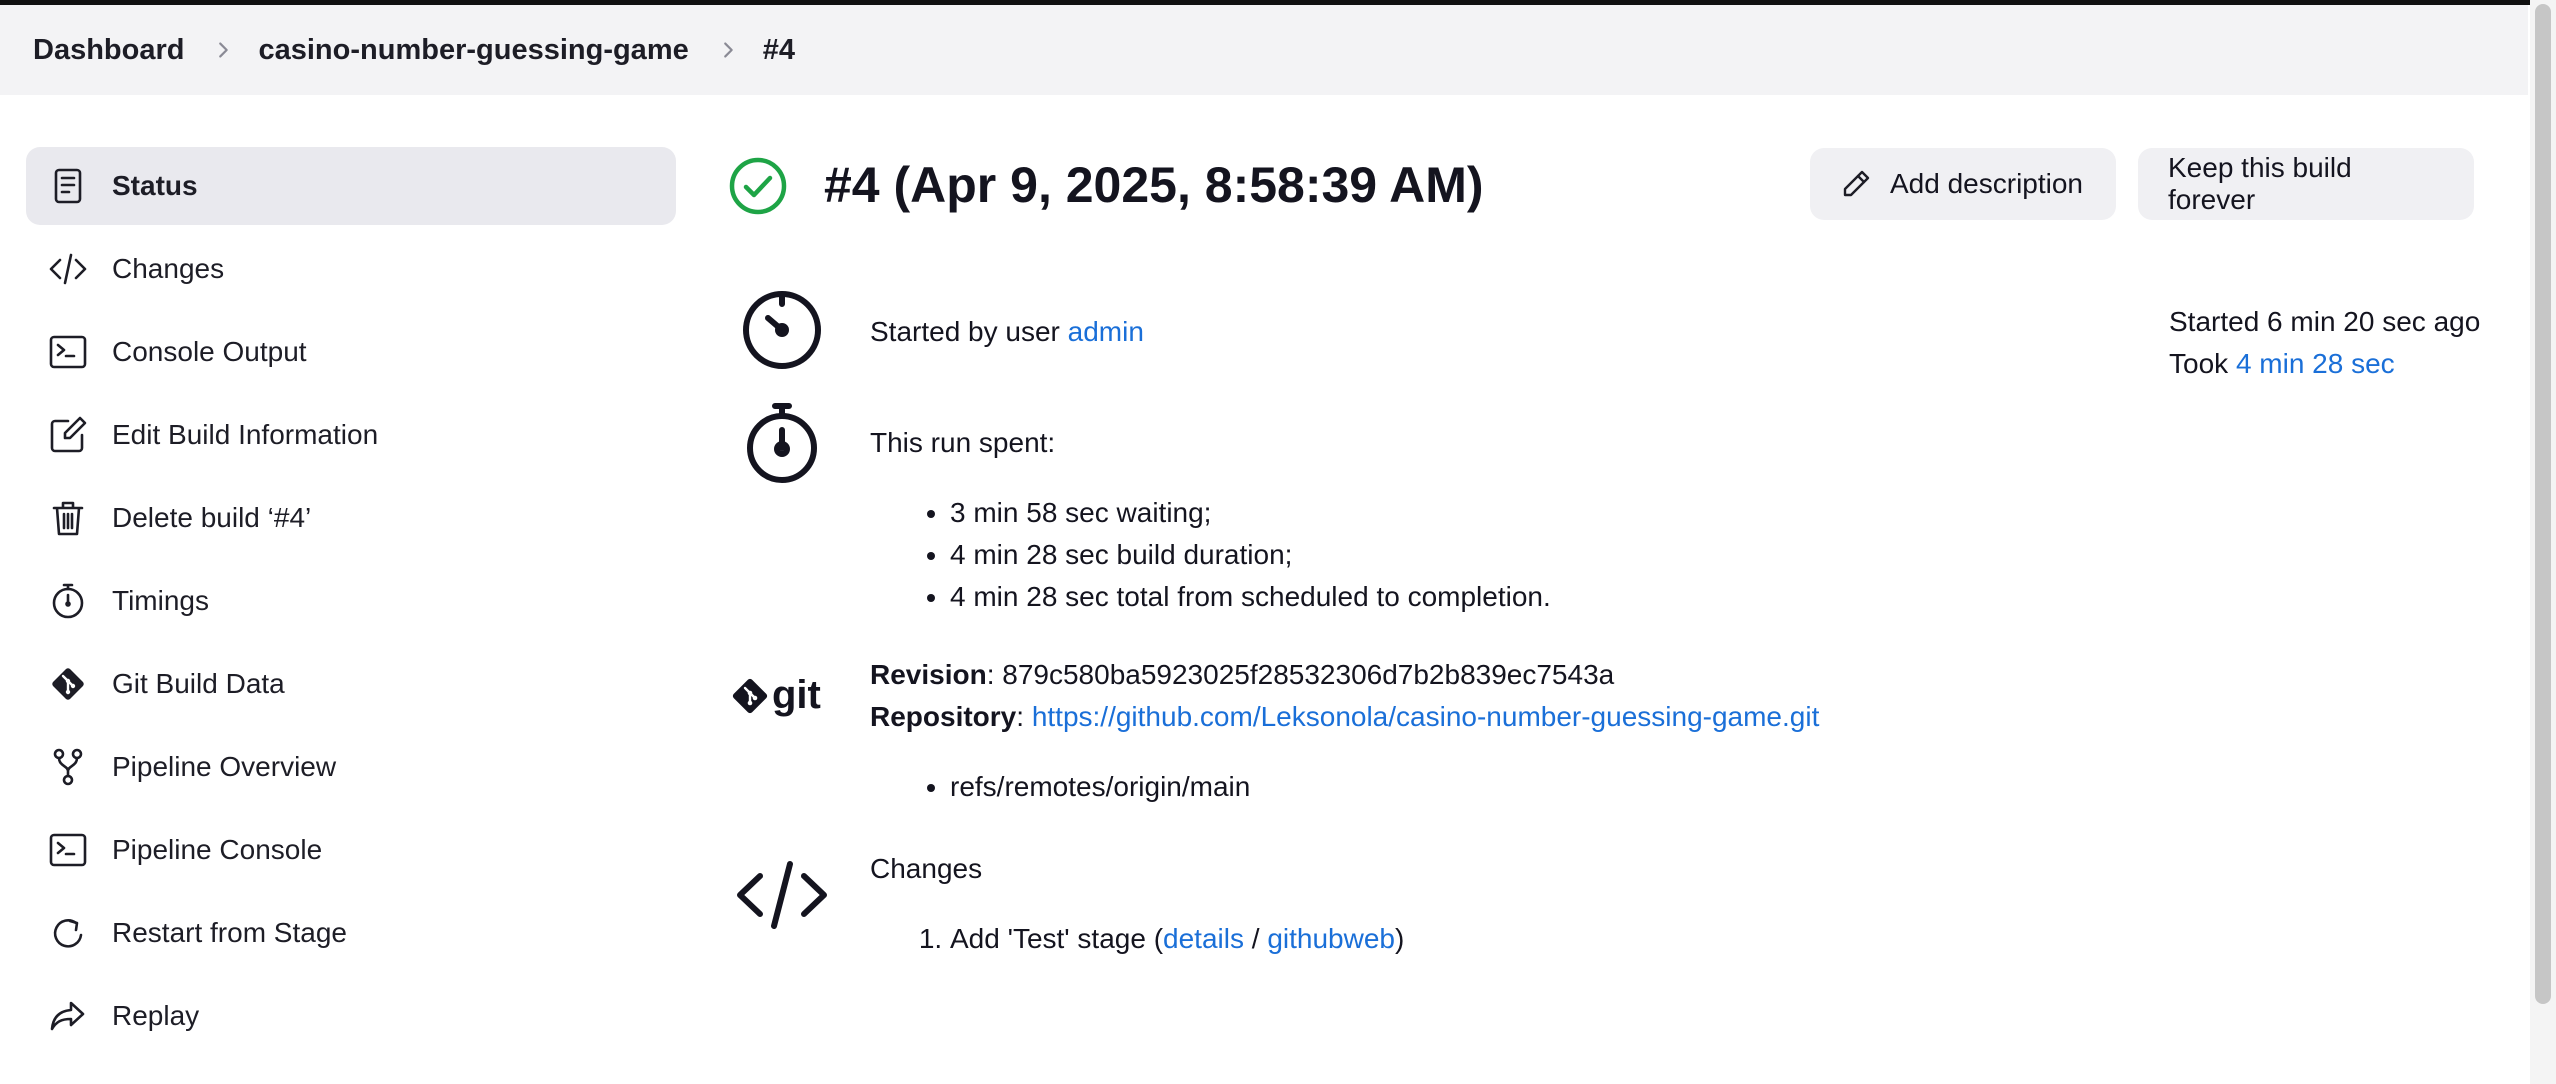 Image resolution: width=2556 pixels, height=1084 pixels. Describe the element at coordinates (351, 269) in the screenshot. I see `sidebar-item-changes: Changes` at that location.